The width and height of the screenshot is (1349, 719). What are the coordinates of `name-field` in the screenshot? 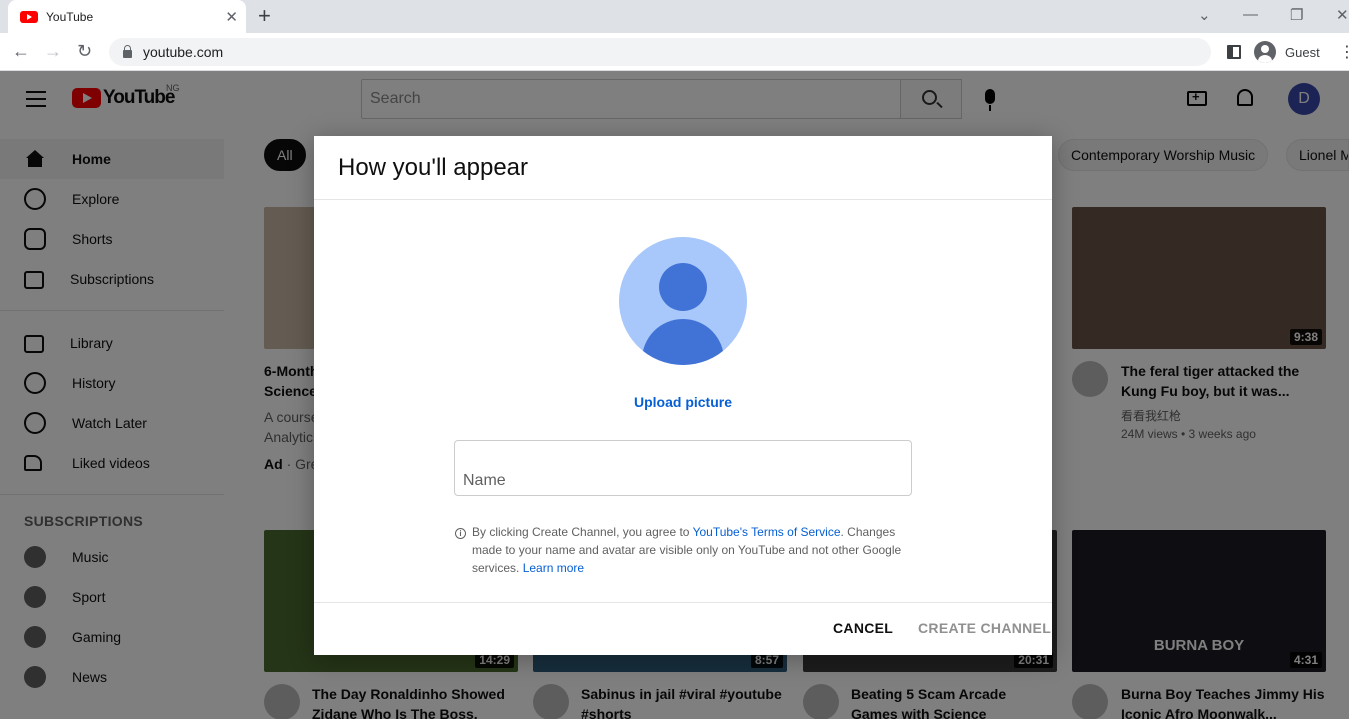 It's located at (683, 468).